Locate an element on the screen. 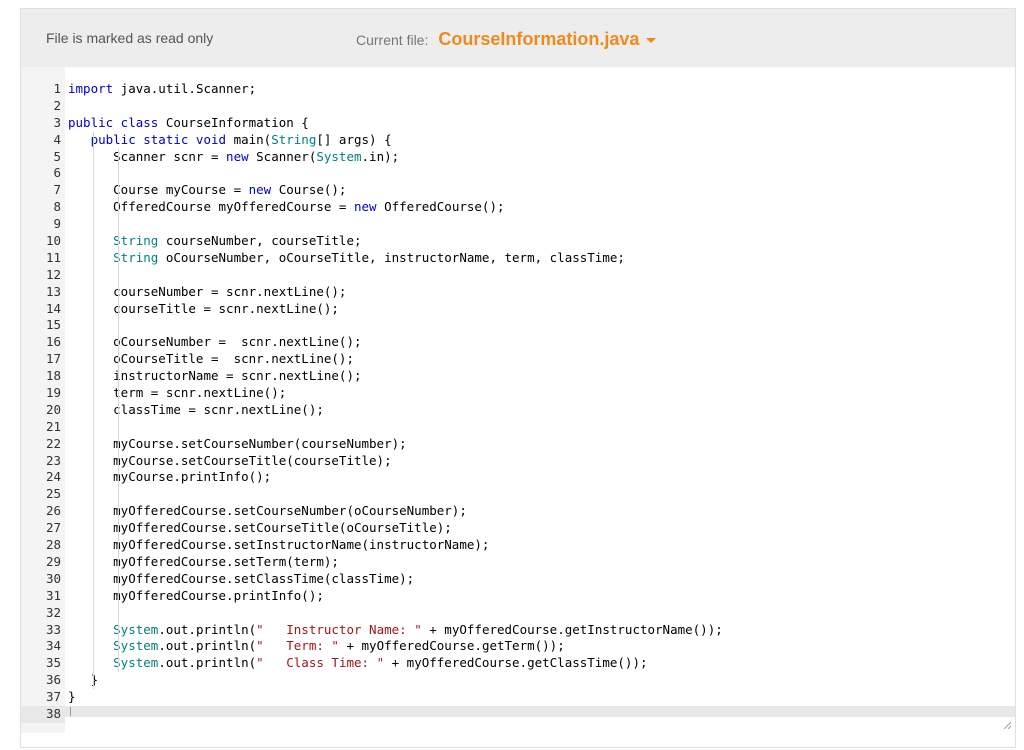 The height and width of the screenshot is (750, 1024). code-text: myCourse.setCourseTitle(courseTitle); is located at coordinates (230, 461).